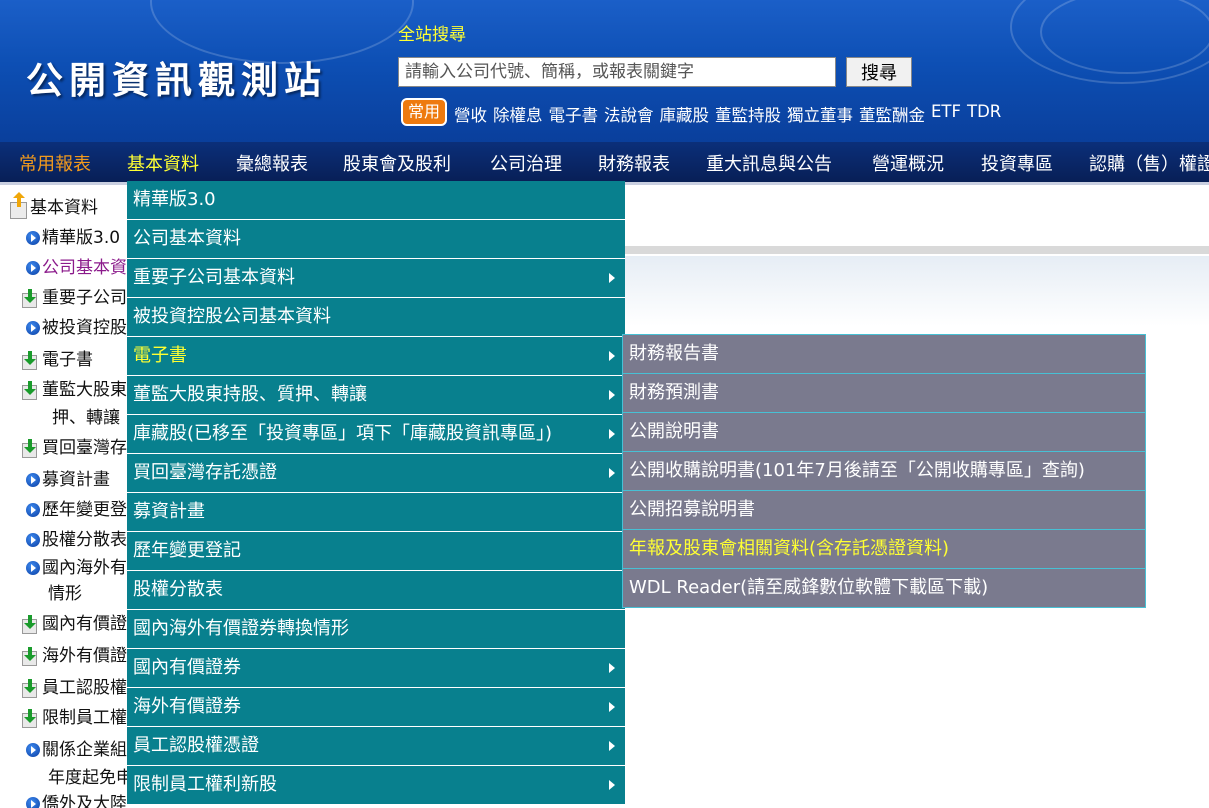  Describe the element at coordinates (57, 357) in the screenshot. I see `tree-item: 電子書` at that location.